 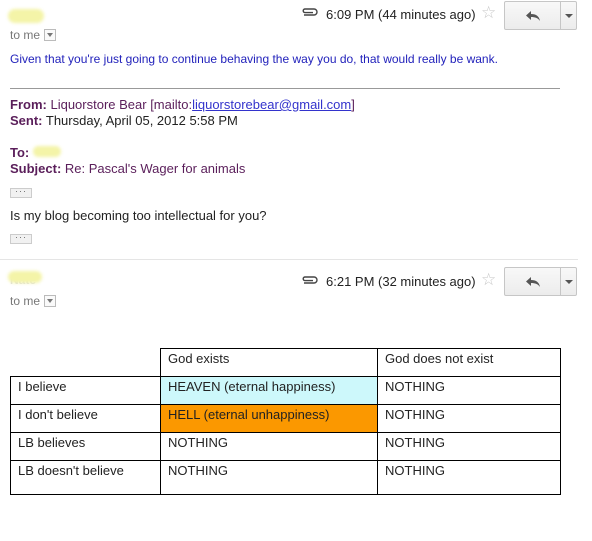 I want to click on table-header-cell, so click(x=85, y=362).